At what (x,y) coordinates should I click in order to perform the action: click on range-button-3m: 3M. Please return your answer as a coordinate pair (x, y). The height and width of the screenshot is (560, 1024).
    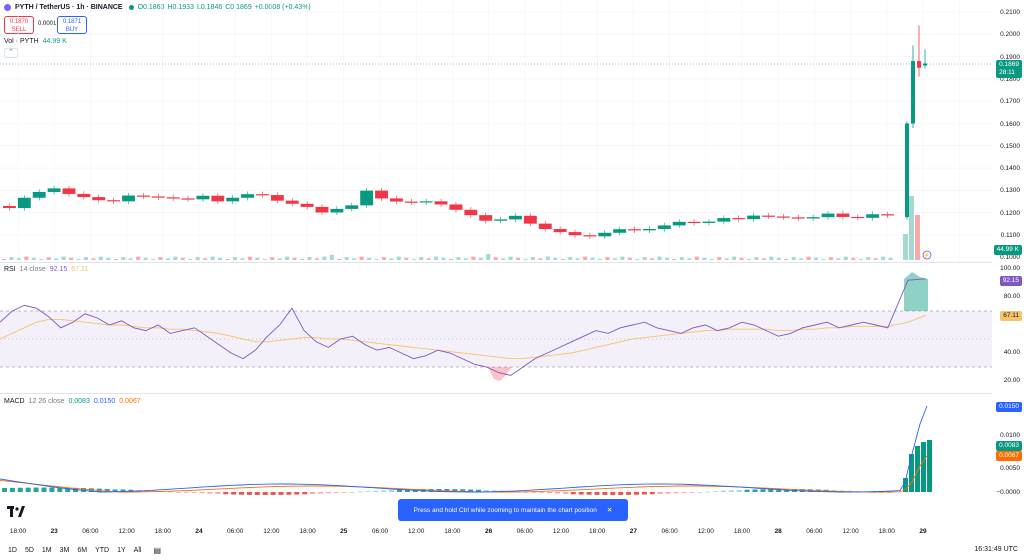
    Looking at the image, I should click on (65, 550).